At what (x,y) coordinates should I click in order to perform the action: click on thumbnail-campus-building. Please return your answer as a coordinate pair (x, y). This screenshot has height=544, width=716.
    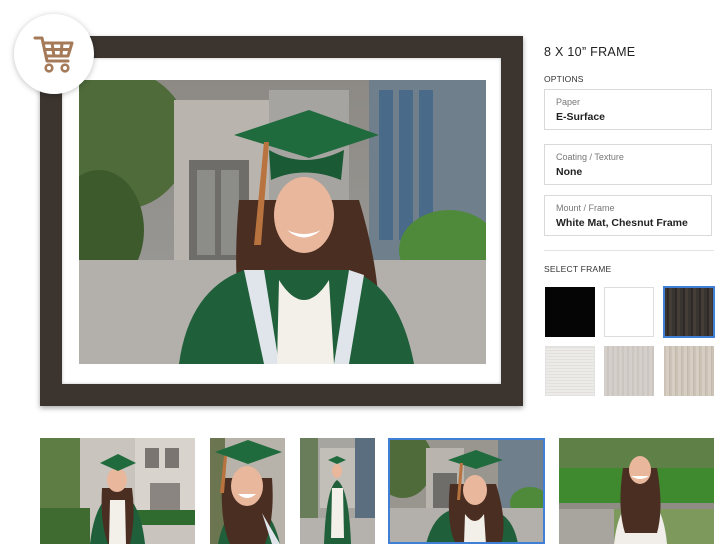
    Looking at the image, I should click on (117, 491).